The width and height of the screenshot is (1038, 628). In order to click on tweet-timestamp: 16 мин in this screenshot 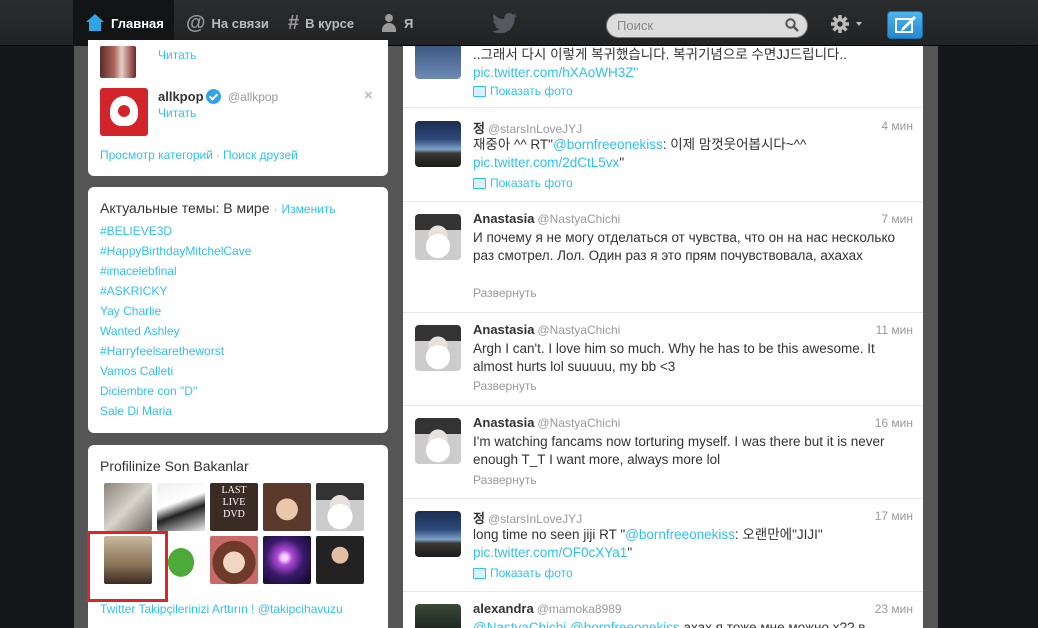, I will do `click(894, 423)`.